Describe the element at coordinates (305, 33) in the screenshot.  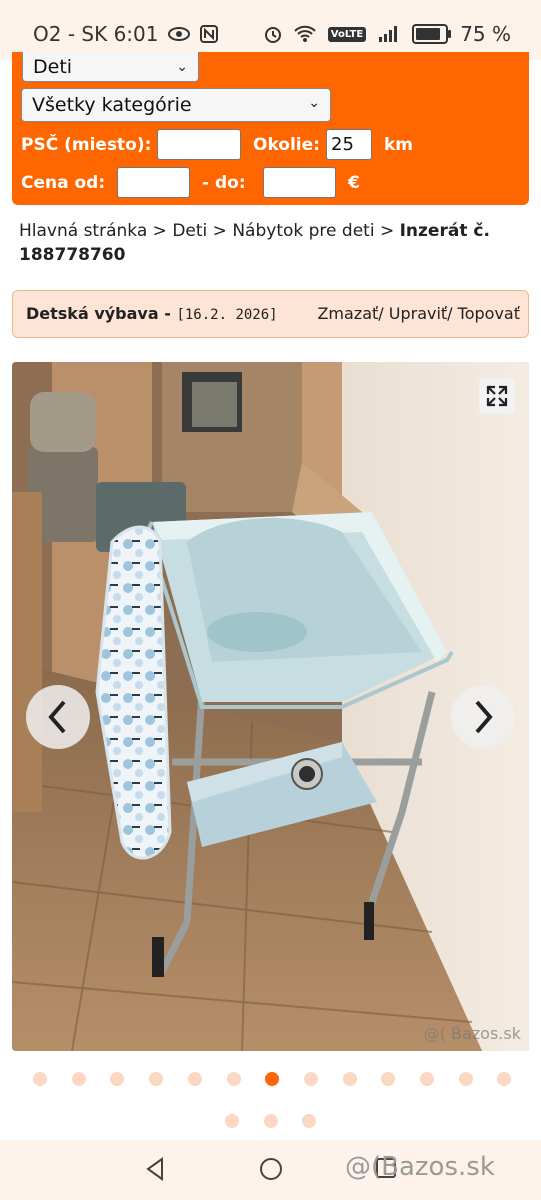
I see `wifi-icon` at that location.